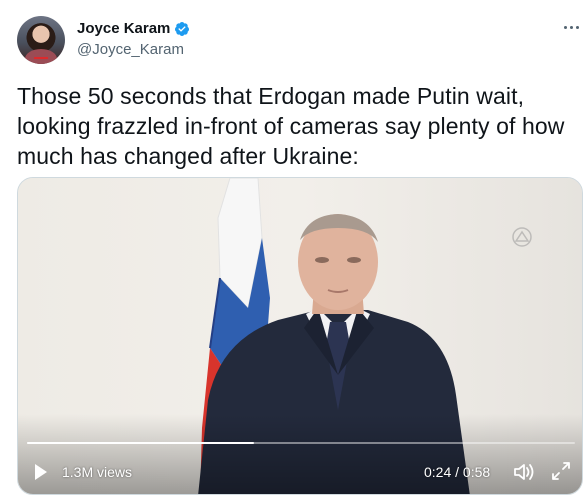  I want to click on more-options-icon, so click(571, 27).